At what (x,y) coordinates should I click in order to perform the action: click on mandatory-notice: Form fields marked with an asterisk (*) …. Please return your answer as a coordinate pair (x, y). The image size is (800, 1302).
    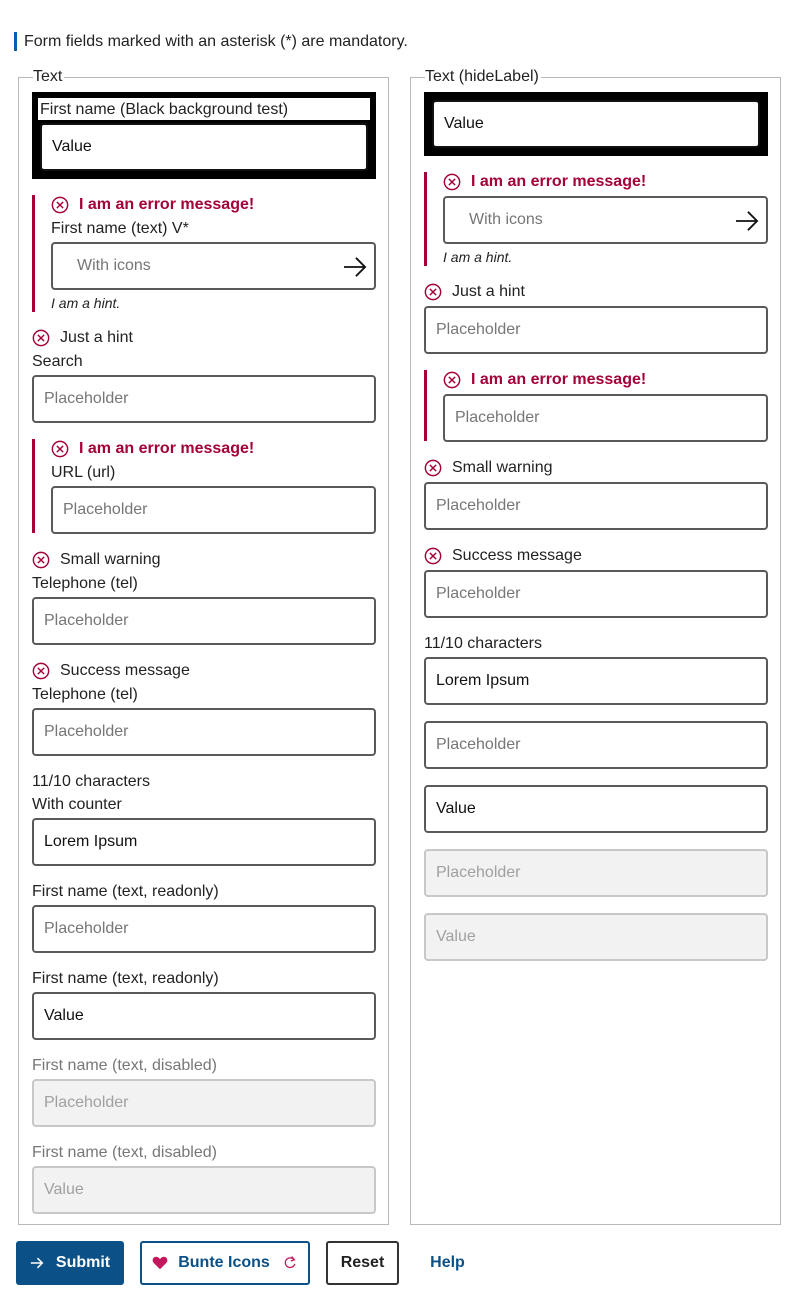
    Looking at the image, I should click on (211, 41).